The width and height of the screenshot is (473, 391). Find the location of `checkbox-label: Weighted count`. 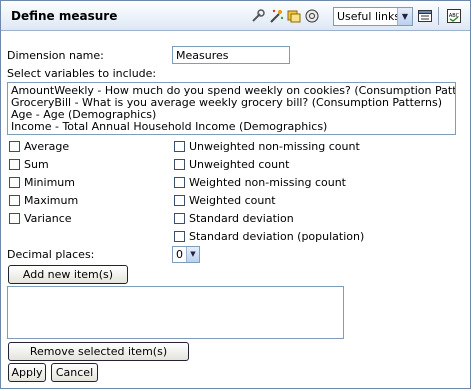

checkbox-label: Weighted count is located at coordinates (232, 200).